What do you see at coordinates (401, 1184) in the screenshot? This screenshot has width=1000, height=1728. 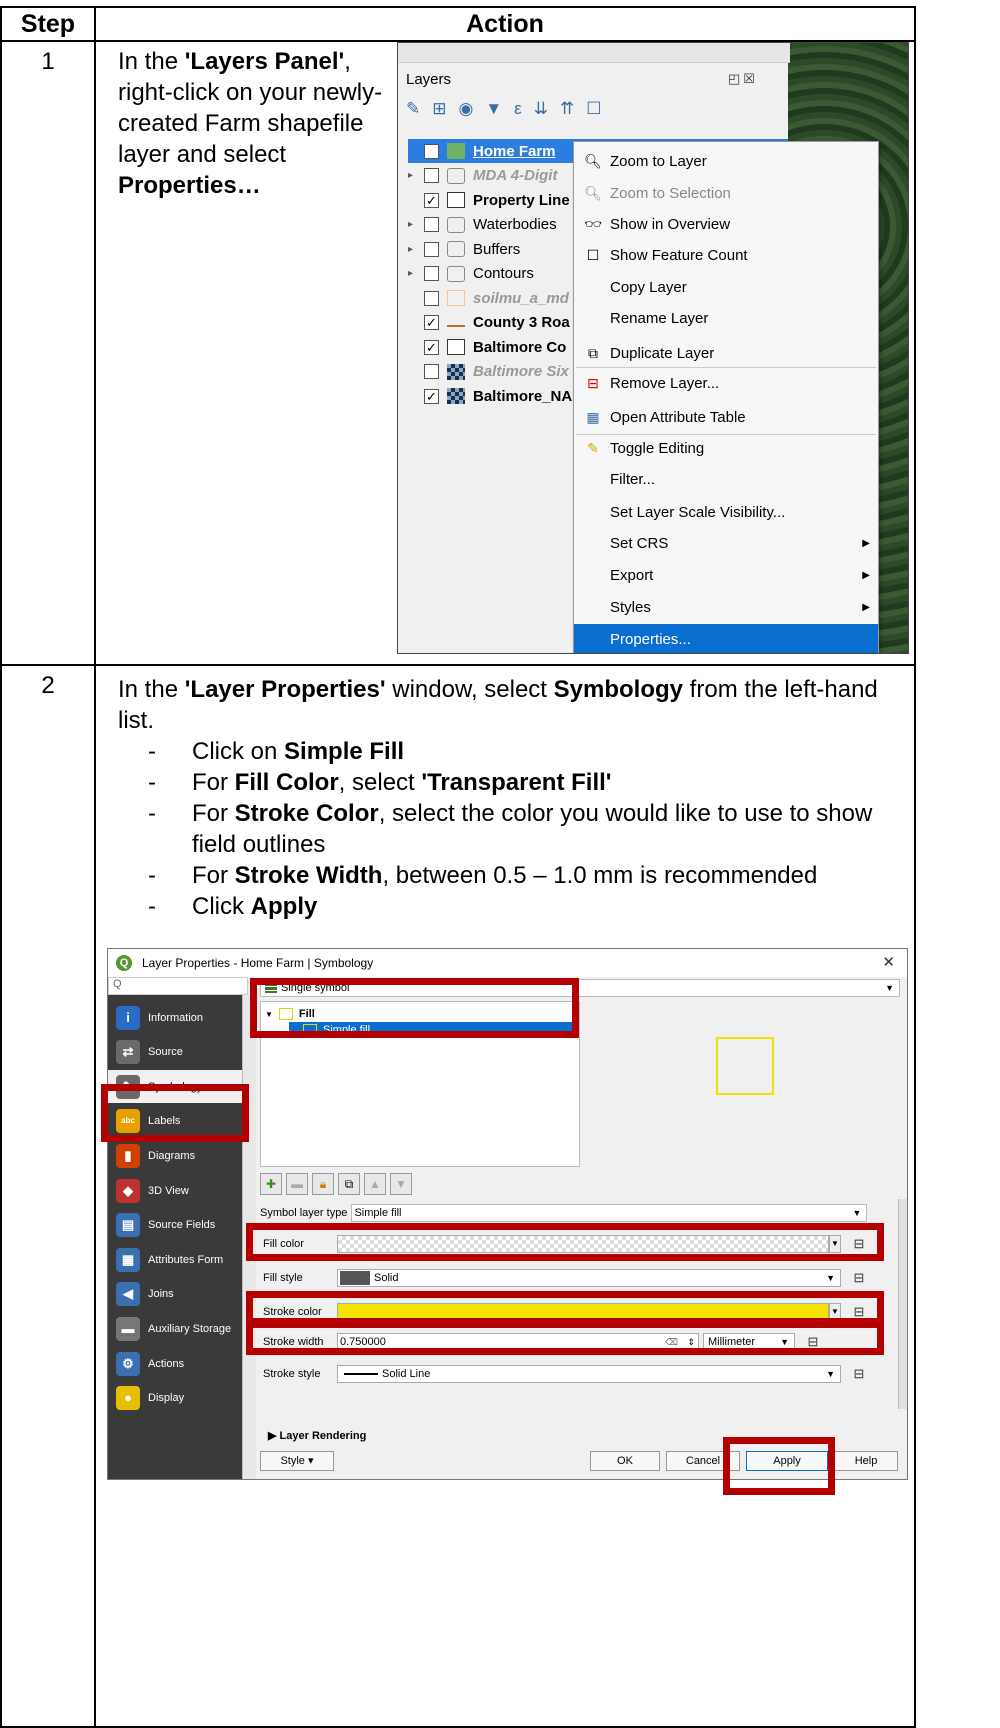 I see `move-down-icon: ▼` at bounding box center [401, 1184].